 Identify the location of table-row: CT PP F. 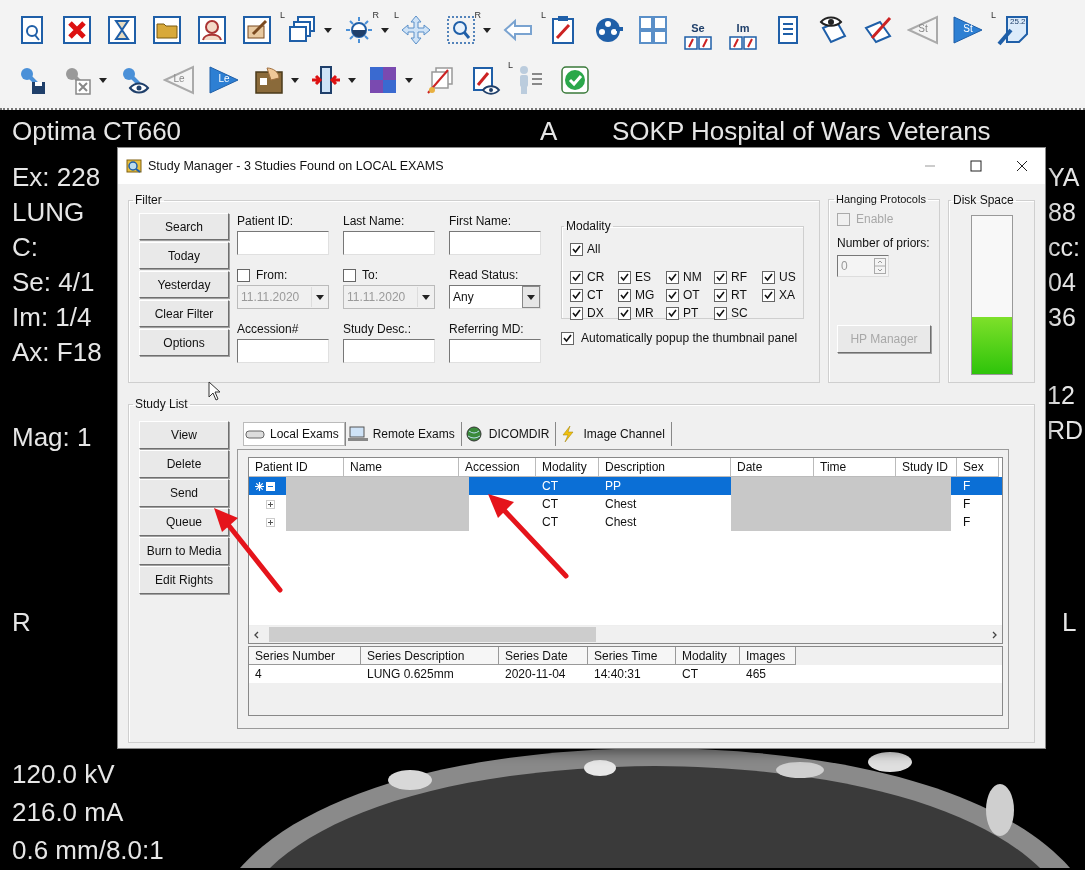
(625, 486).